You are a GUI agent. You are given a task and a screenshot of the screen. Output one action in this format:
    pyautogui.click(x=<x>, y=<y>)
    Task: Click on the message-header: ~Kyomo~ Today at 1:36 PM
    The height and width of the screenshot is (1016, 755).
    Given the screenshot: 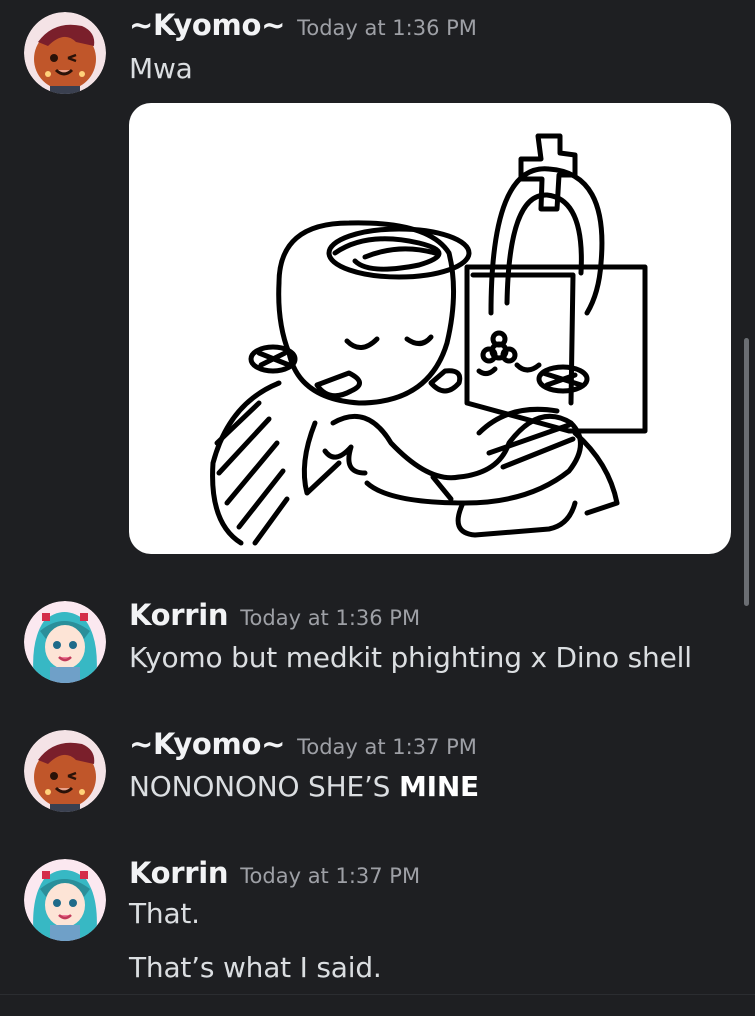 What is the action you would take?
    pyautogui.click(x=303, y=25)
    